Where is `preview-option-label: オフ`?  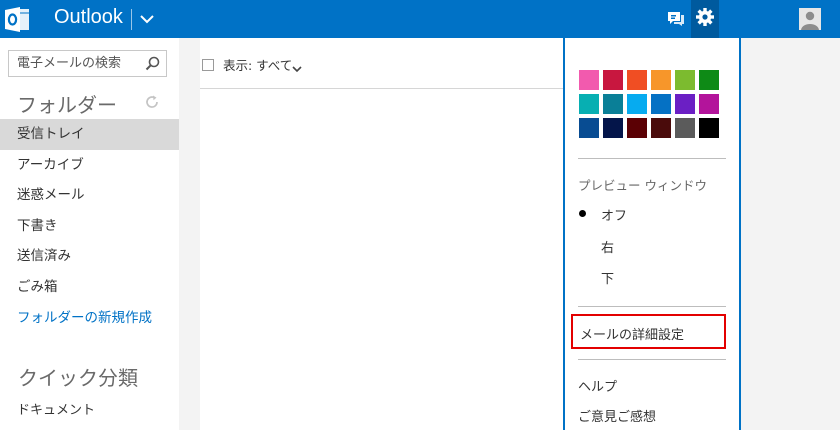 preview-option-label: オフ is located at coordinates (614, 216).